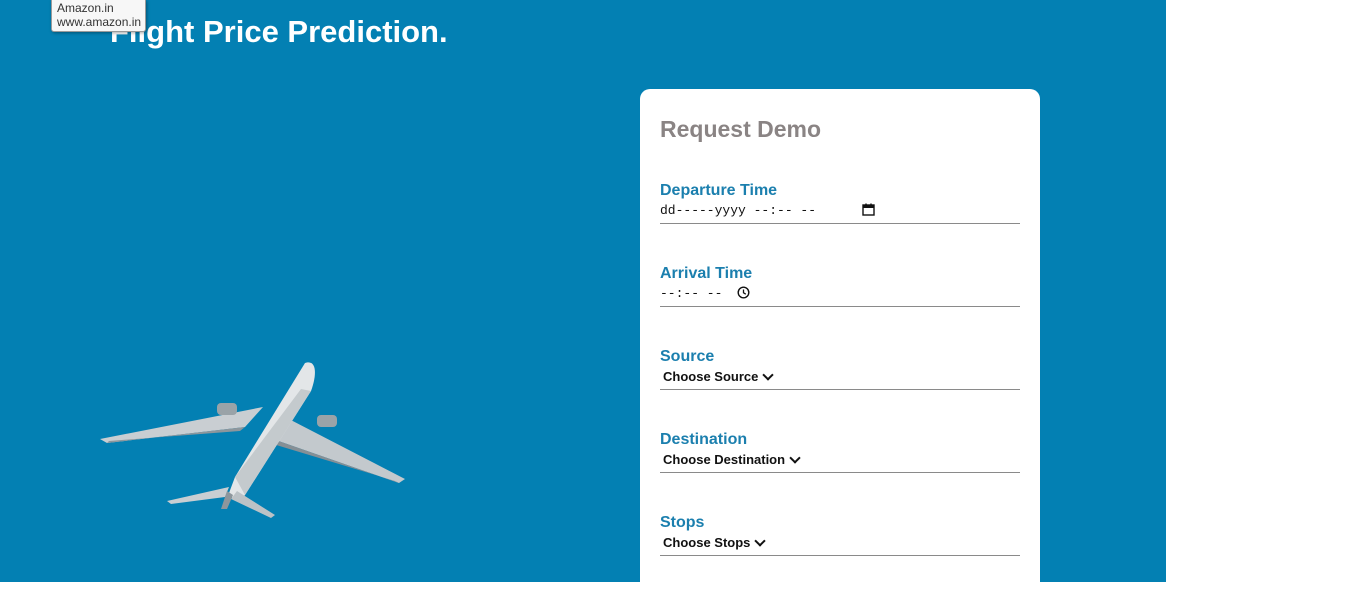 The width and height of the screenshot is (1360, 609). Describe the element at coordinates (738, 210) in the screenshot. I see `departure-time-value: dd-----yyyy --:-- --` at that location.